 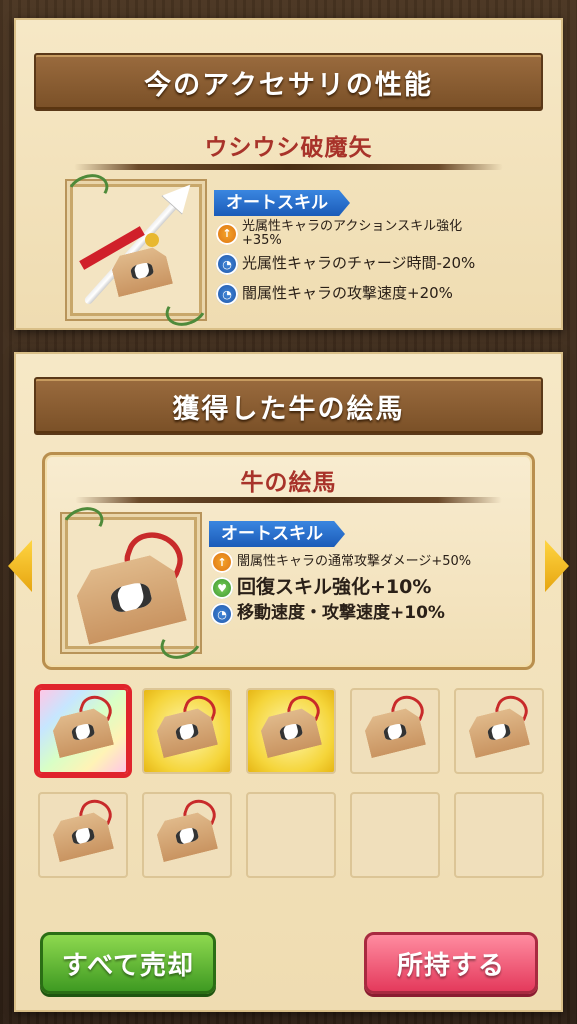 I want to click on obtained-item-image-frame, so click(x=132, y=583).